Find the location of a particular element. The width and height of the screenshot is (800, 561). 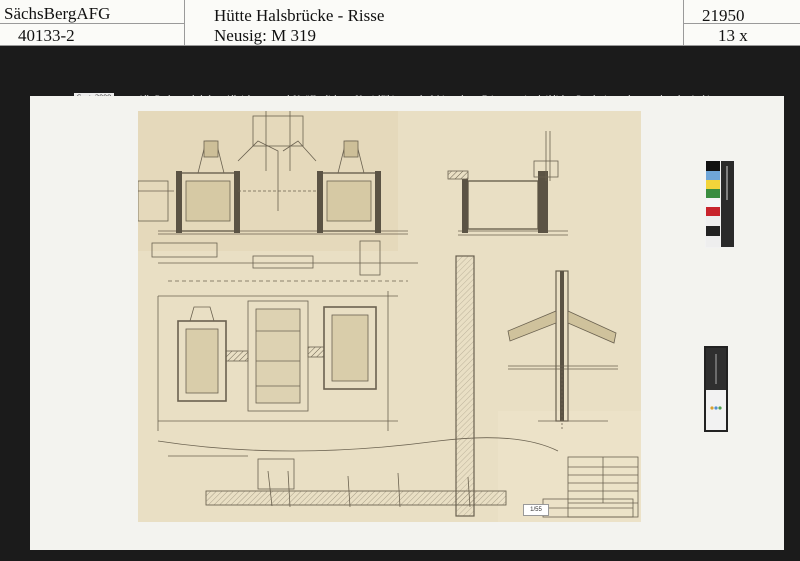

color-calibration-strip is located at coordinates (720, 204).